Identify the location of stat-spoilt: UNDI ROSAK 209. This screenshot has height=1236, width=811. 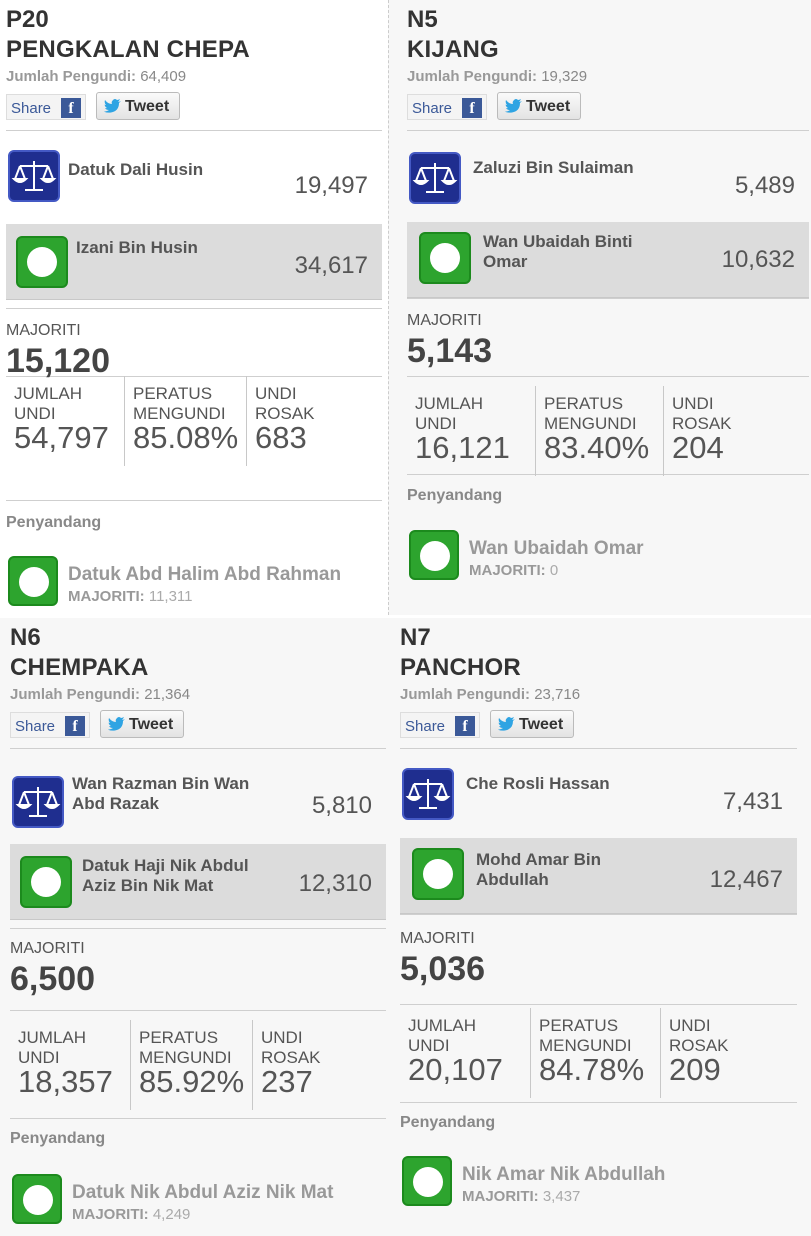
(725, 1053).